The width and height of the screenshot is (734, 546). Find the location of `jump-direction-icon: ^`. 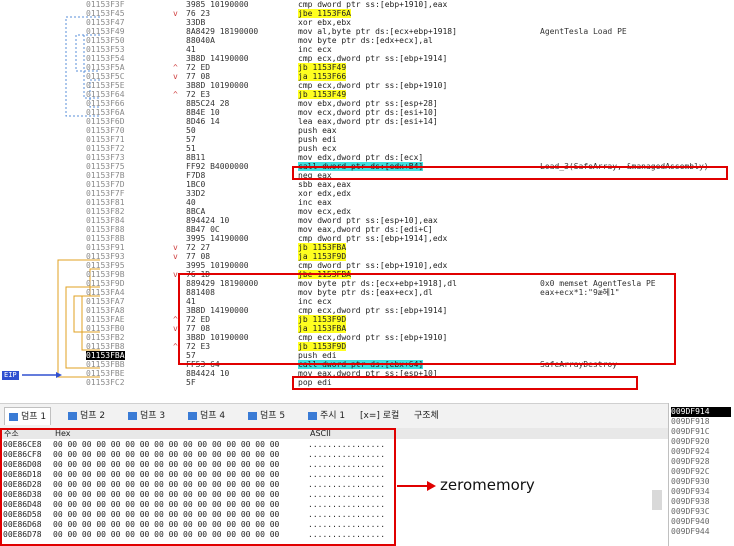

jump-direction-icon: ^ is located at coordinates (175, 67).